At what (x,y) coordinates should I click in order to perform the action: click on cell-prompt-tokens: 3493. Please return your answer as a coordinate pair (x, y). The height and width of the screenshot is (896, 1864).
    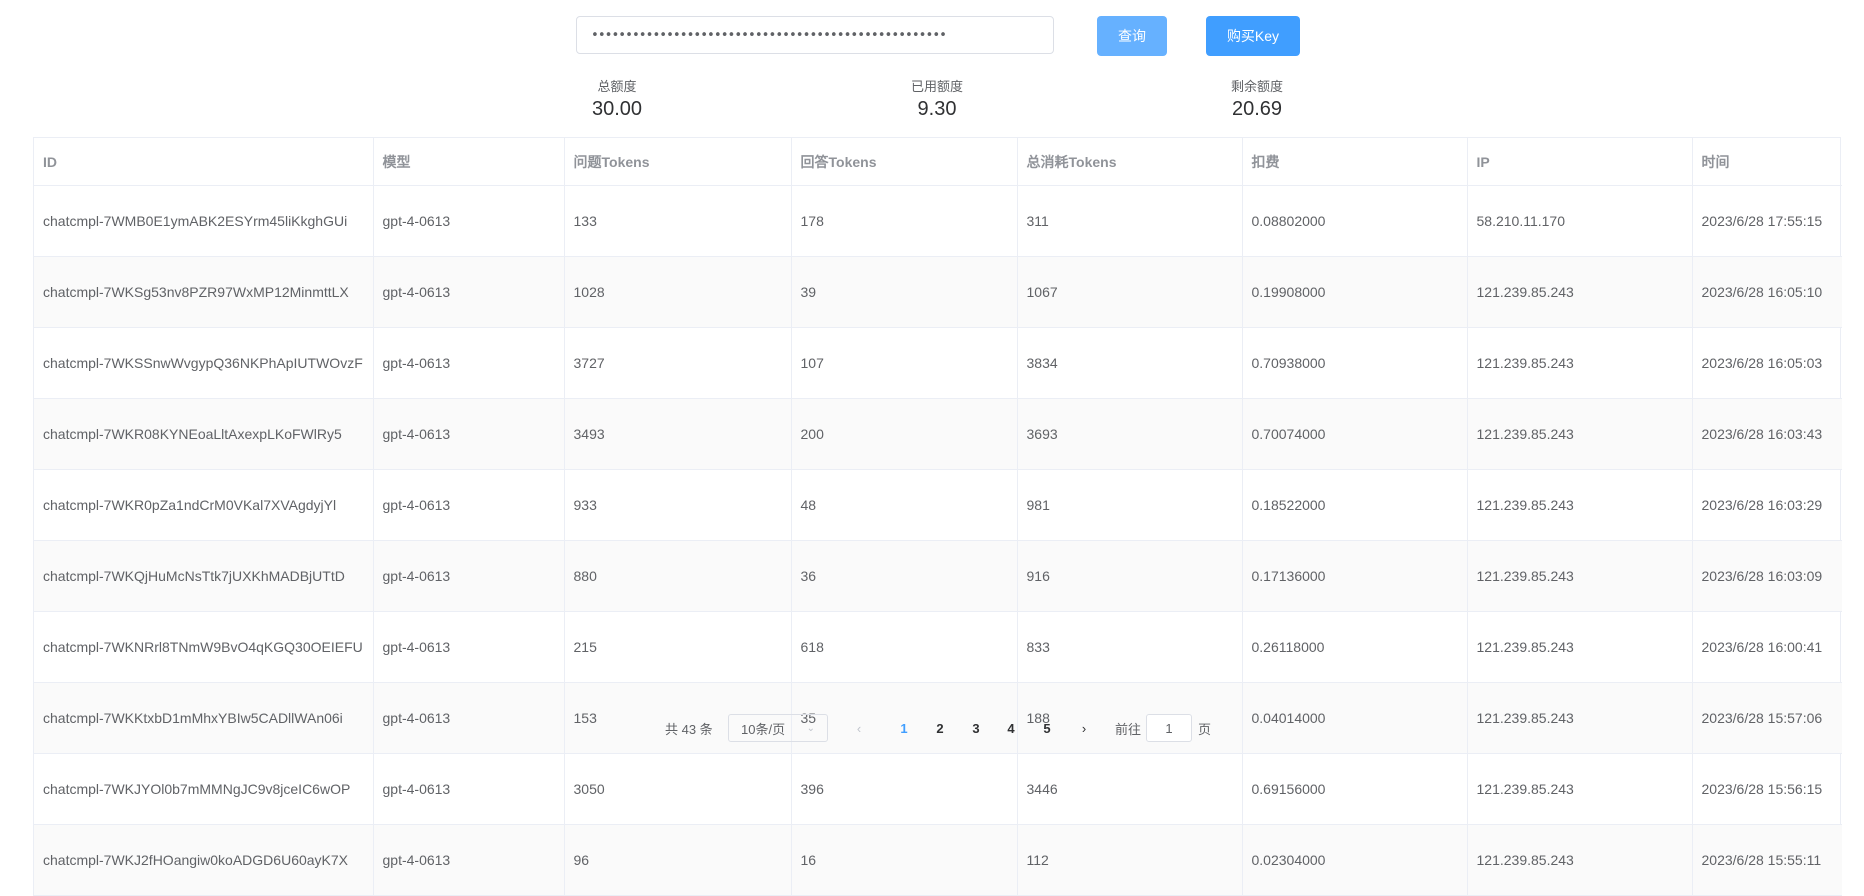
    Looking at the image, I should click on (678, 434).